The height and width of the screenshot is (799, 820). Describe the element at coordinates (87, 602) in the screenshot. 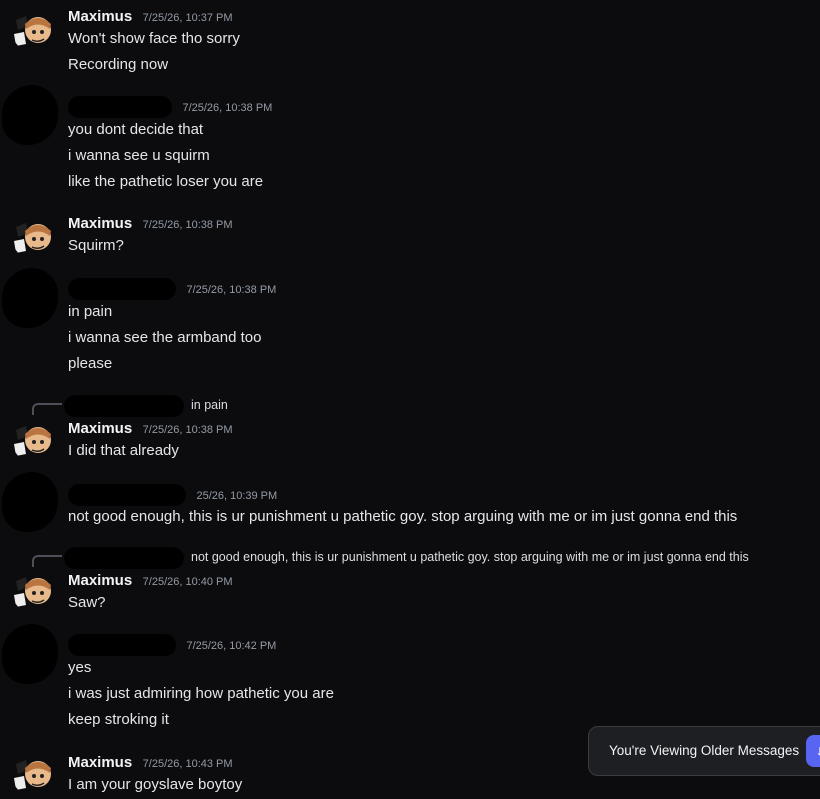

I see `message-text: Saw?` at that location.